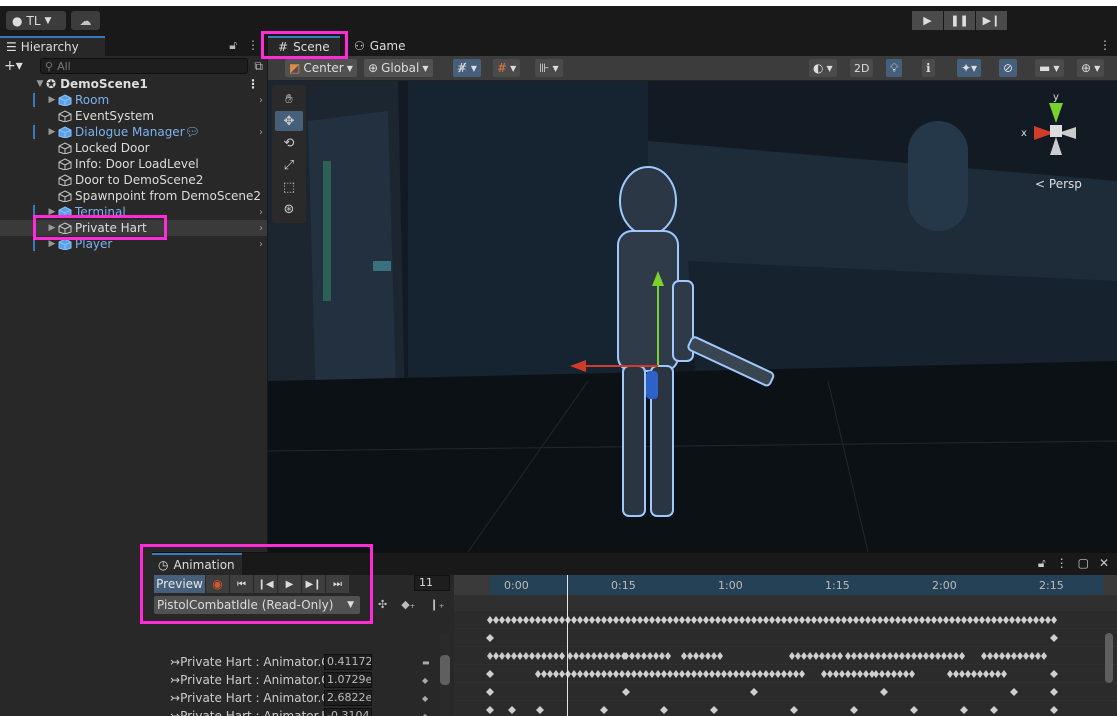 The height and width of the screenshot is (716, 1117). I want to click on step-button: ▶❙, so click(991, 20).